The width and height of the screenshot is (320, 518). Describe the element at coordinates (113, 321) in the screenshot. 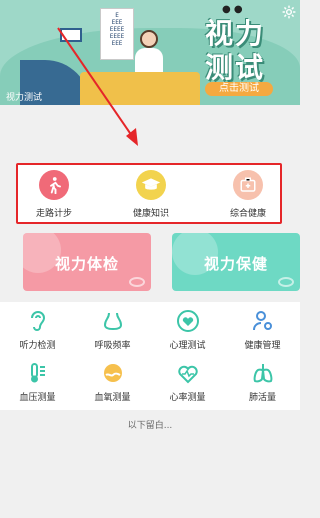

I see `lungs-breath-icon` at that location.